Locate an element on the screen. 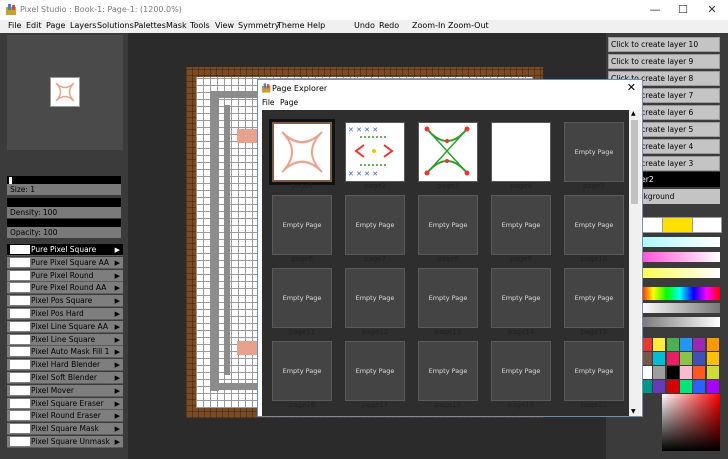 This screenshot has height=459, width=728. menu-help: Help is located at coordinates (316, 25).